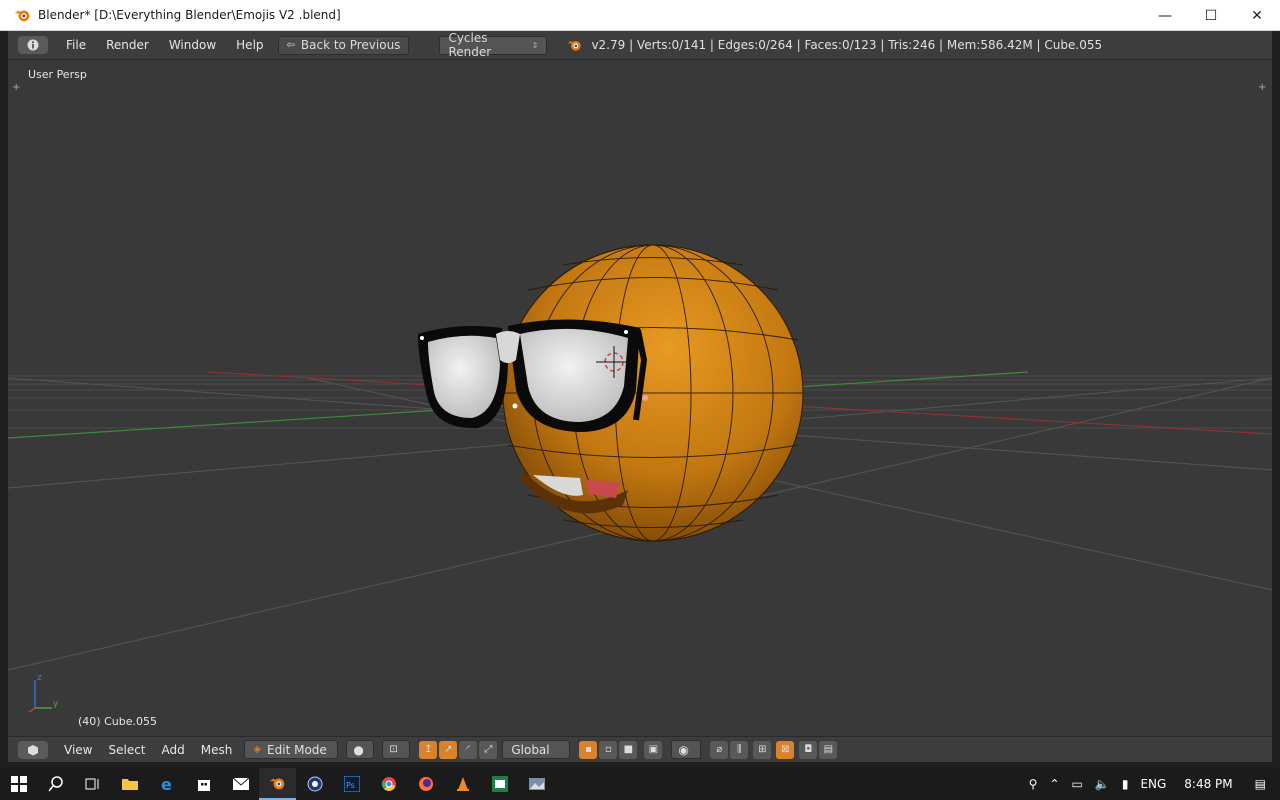  I want to click on orientation-label: Global, so click(530, 749).